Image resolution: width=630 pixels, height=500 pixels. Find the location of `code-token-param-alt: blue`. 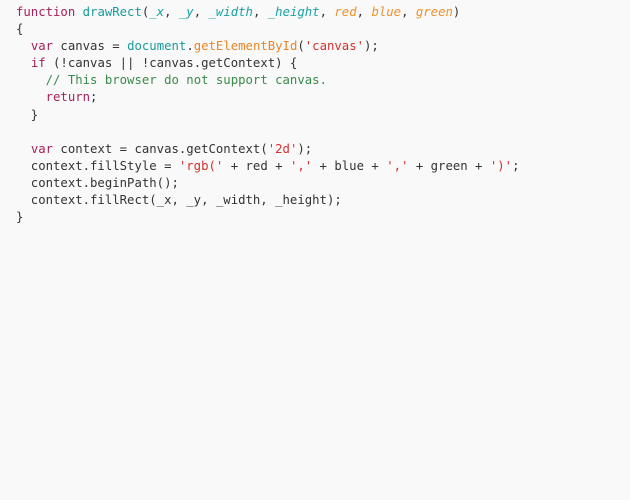

code-token-param-alt: blue is located at coordinates (386, 12).